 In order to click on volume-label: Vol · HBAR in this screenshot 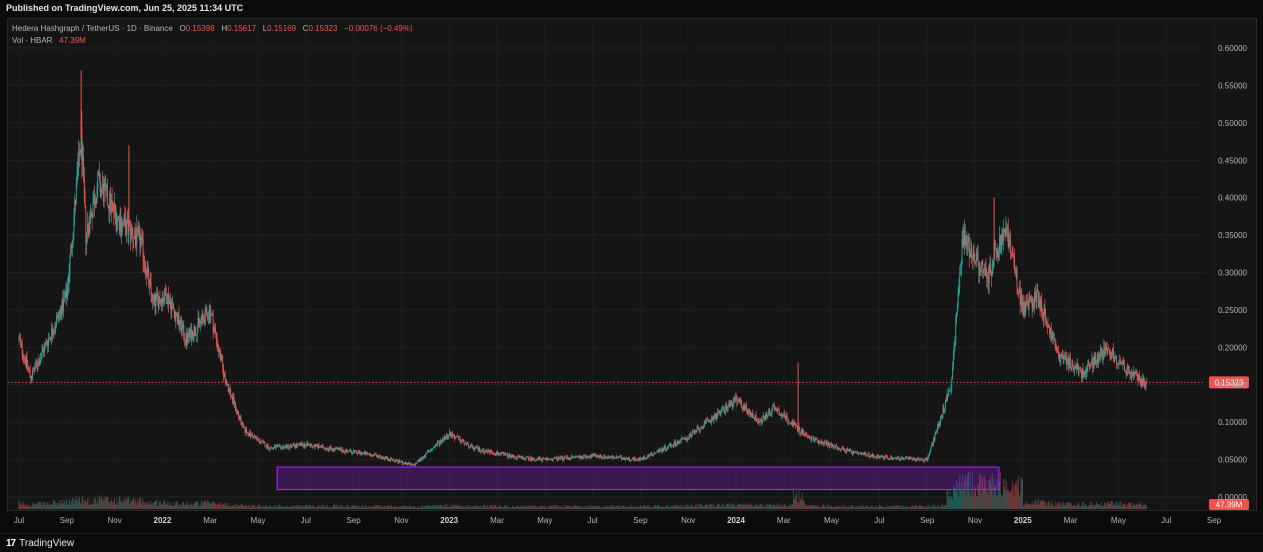, I will do `click(32, 40)`.